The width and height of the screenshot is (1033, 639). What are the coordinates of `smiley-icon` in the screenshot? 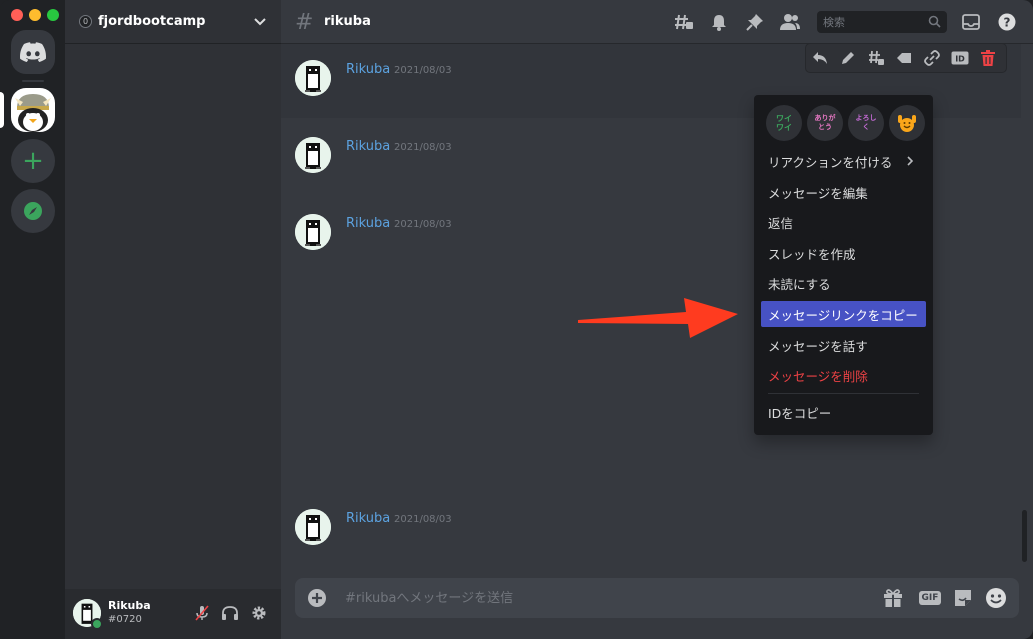 It's located at (996, 598).